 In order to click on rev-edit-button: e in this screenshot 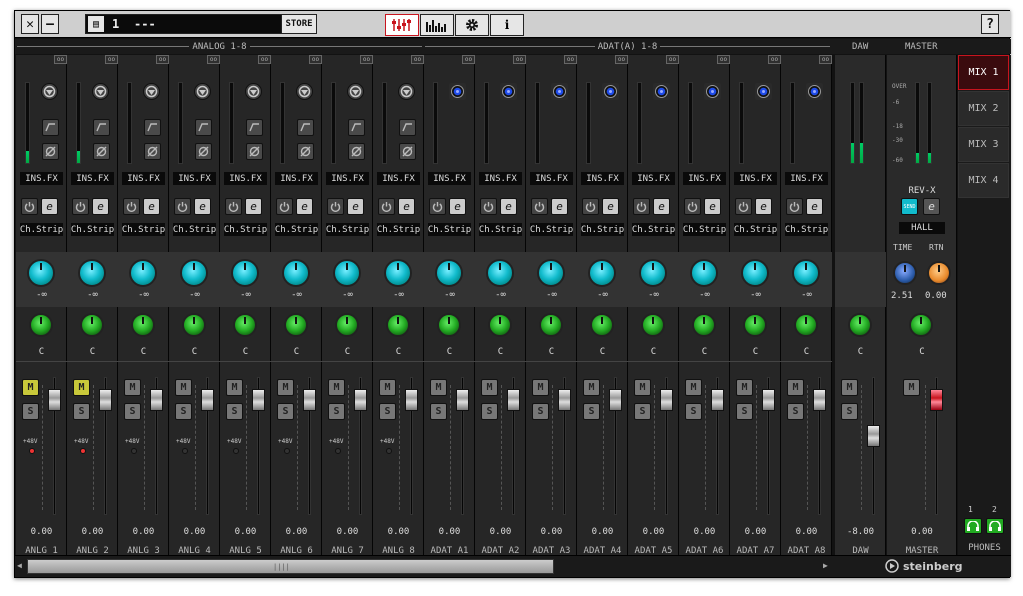, I will do `click(931, 206)`.